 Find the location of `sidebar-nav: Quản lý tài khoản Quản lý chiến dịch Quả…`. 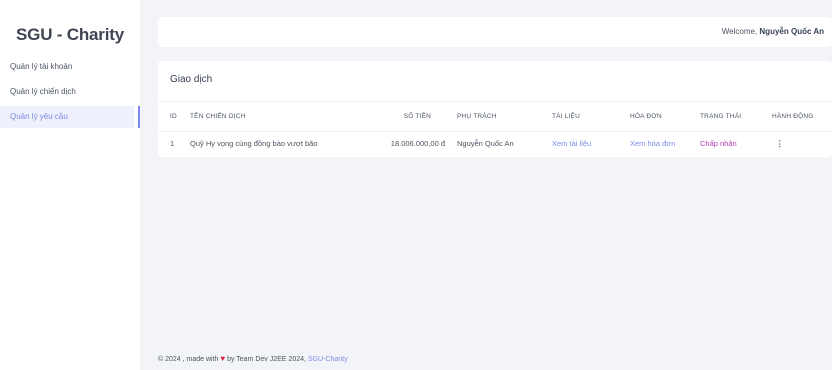

sidebar-nav: Quản lý tài khoản Quản lý chiến dịch Quả… is located at coordinates (70, 92).